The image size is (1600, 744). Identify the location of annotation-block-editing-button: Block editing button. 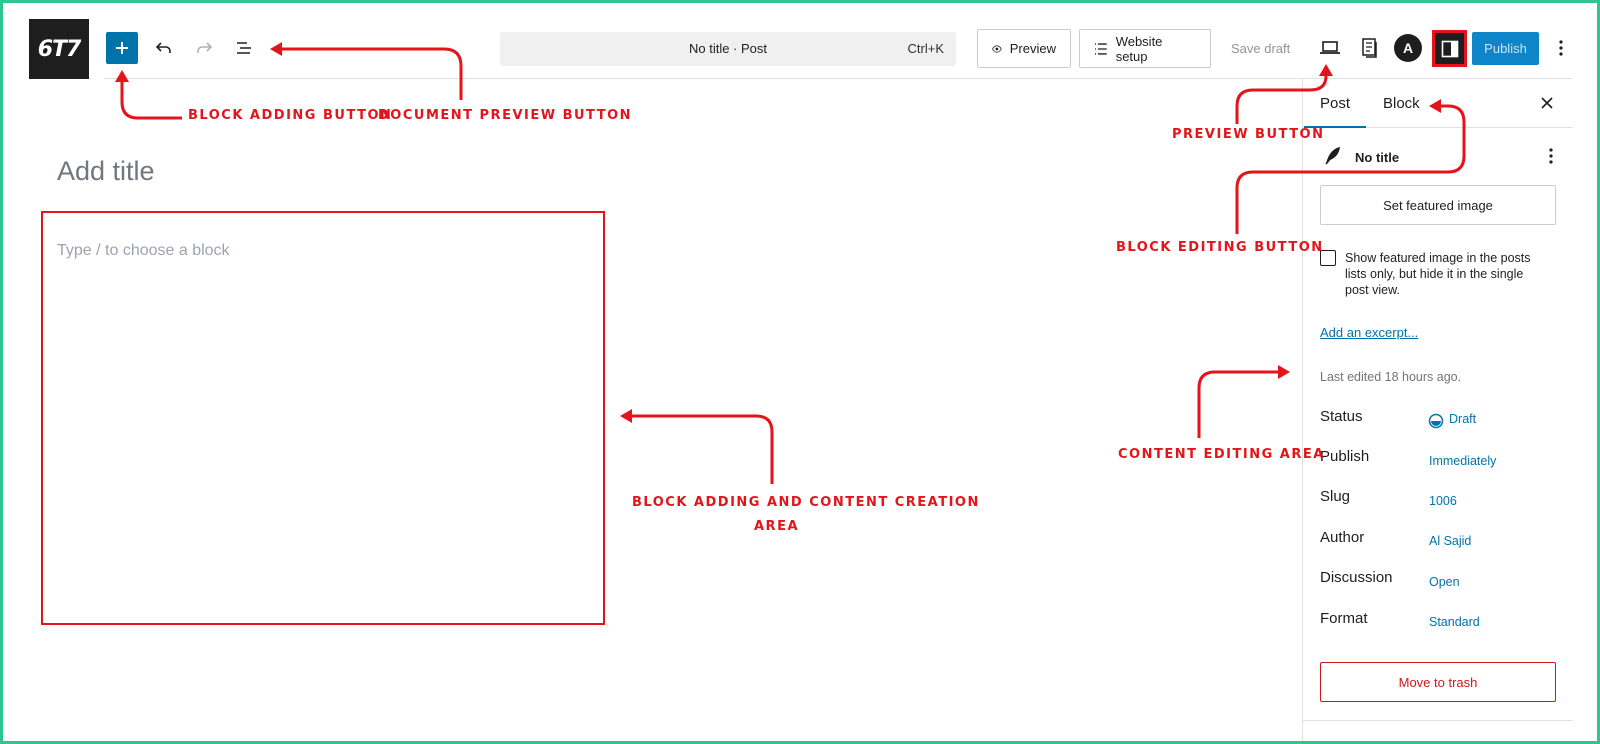
(1220, 247).